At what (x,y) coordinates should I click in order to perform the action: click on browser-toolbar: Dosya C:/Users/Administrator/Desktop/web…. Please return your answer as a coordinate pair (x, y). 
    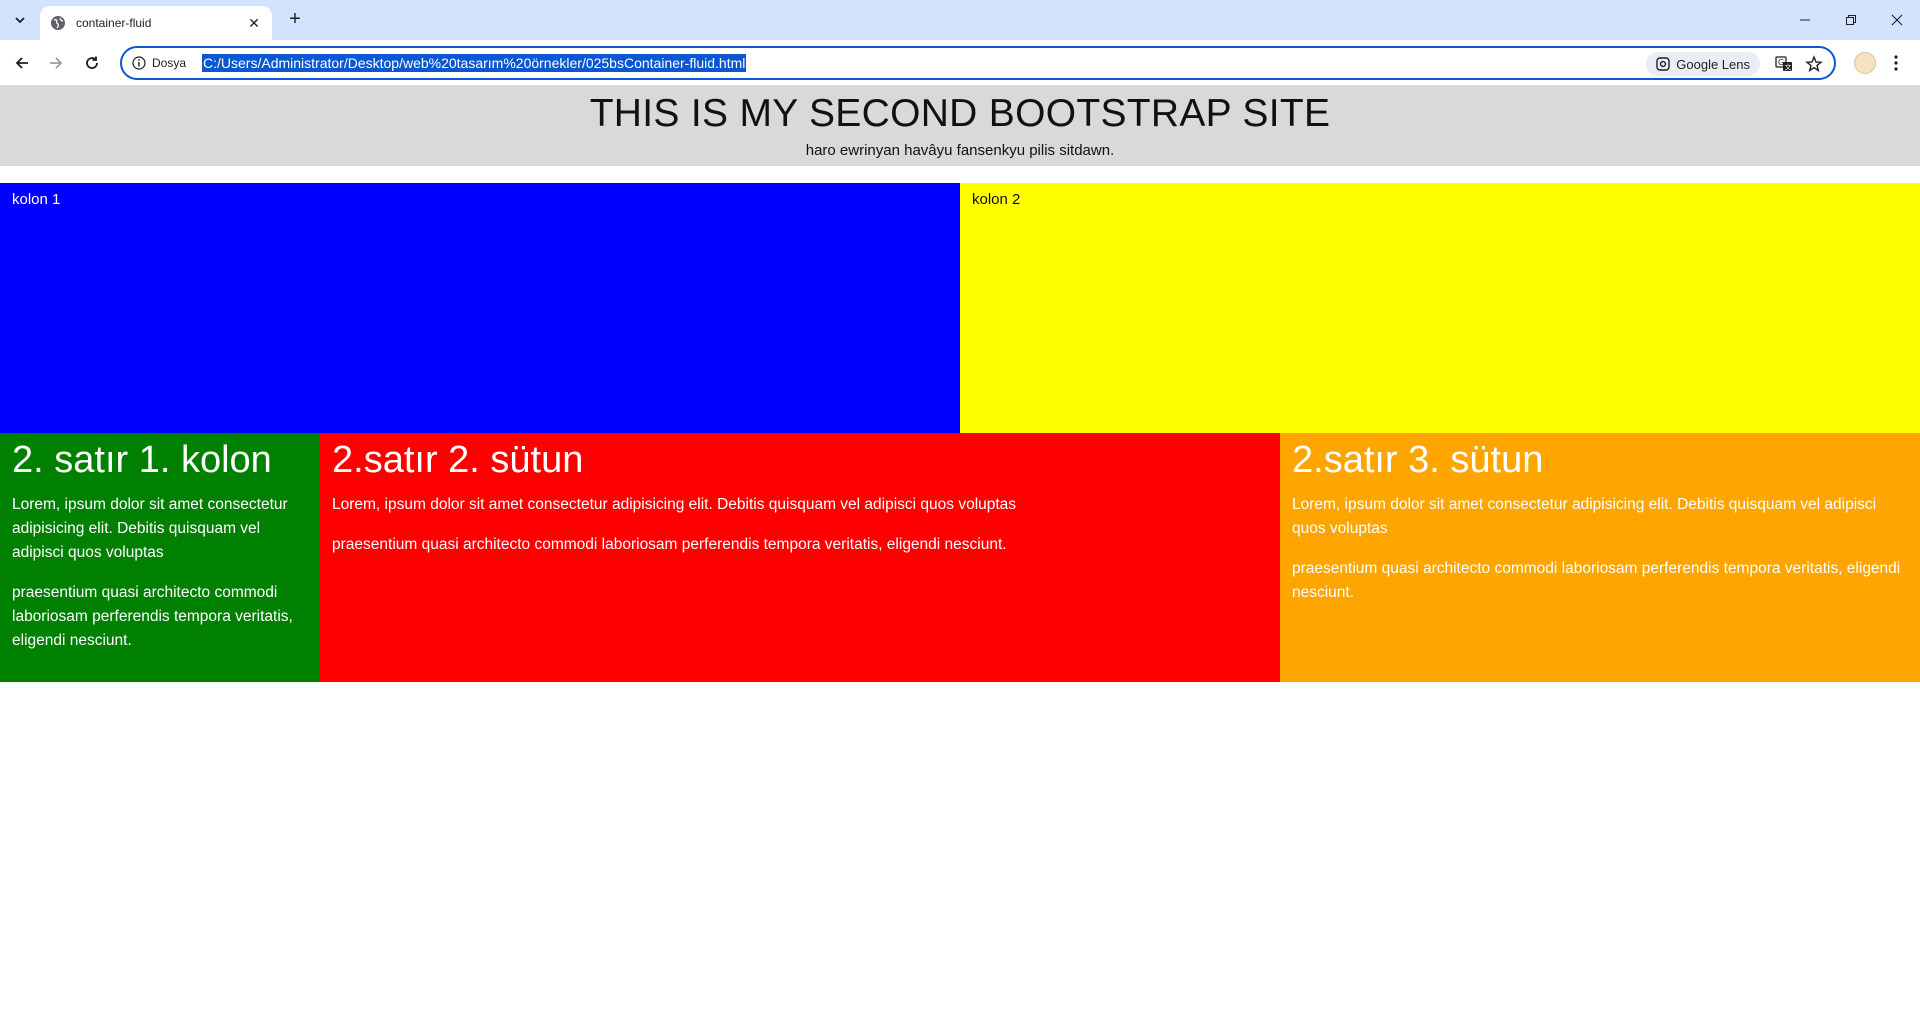
    Looking at the image, I should click on (960, 63).